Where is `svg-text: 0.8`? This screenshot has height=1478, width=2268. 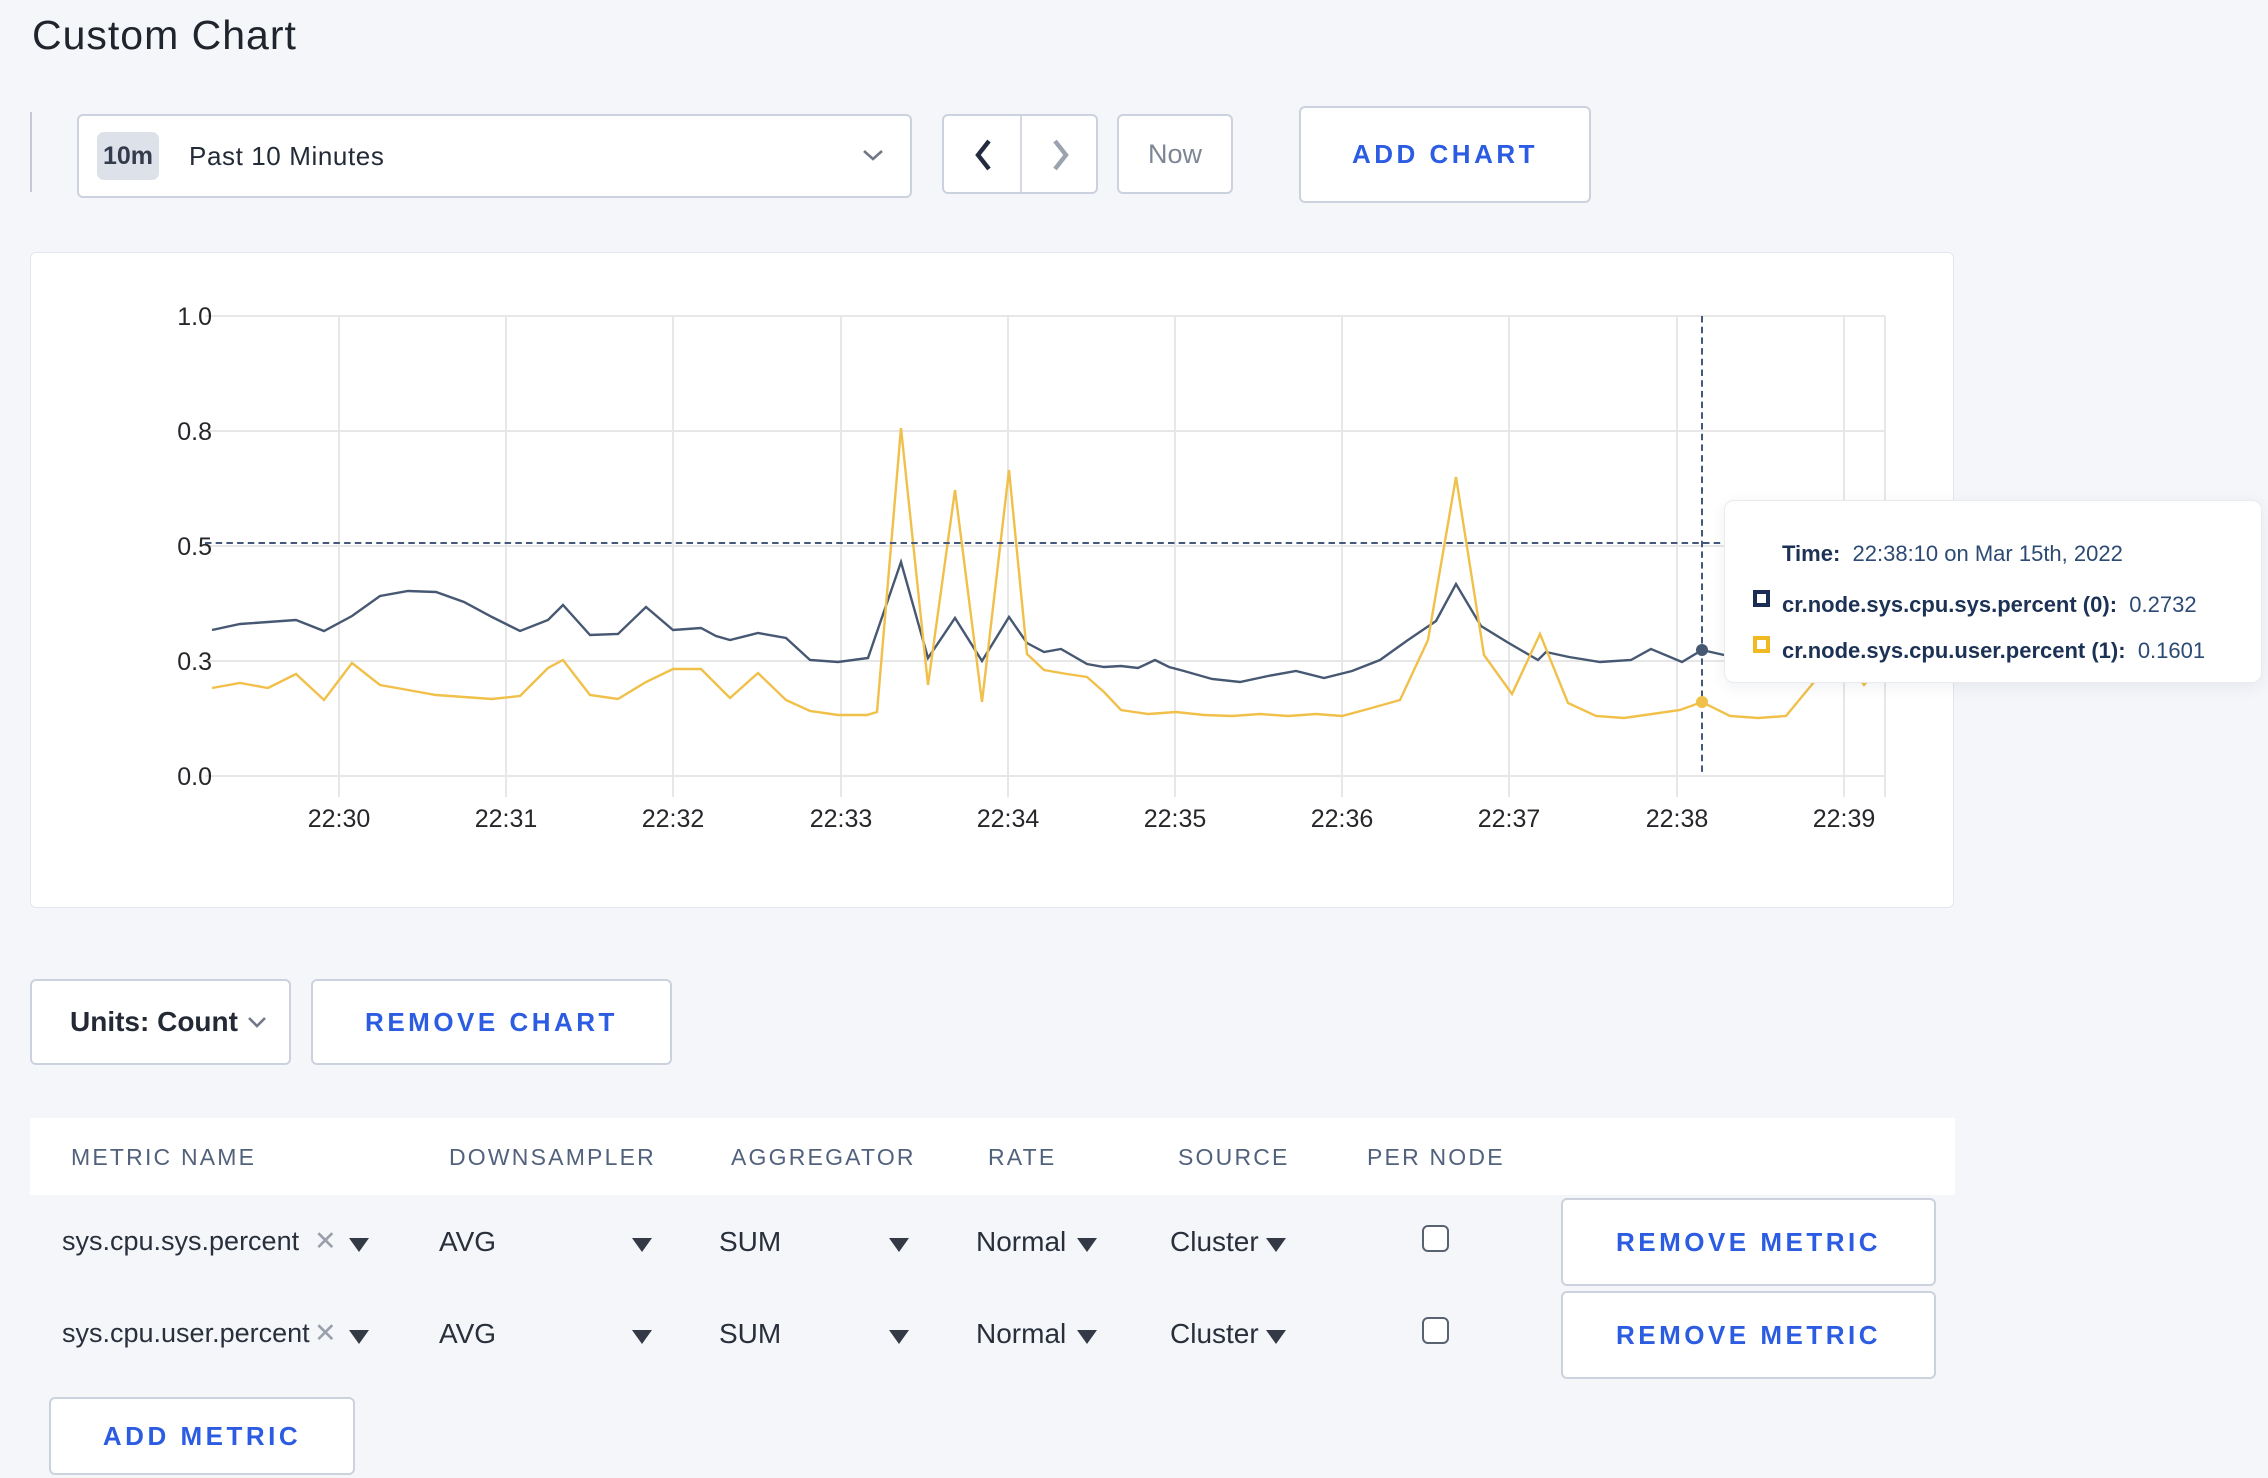 svg-text: 0.8 is located at coordinates (194, 432).